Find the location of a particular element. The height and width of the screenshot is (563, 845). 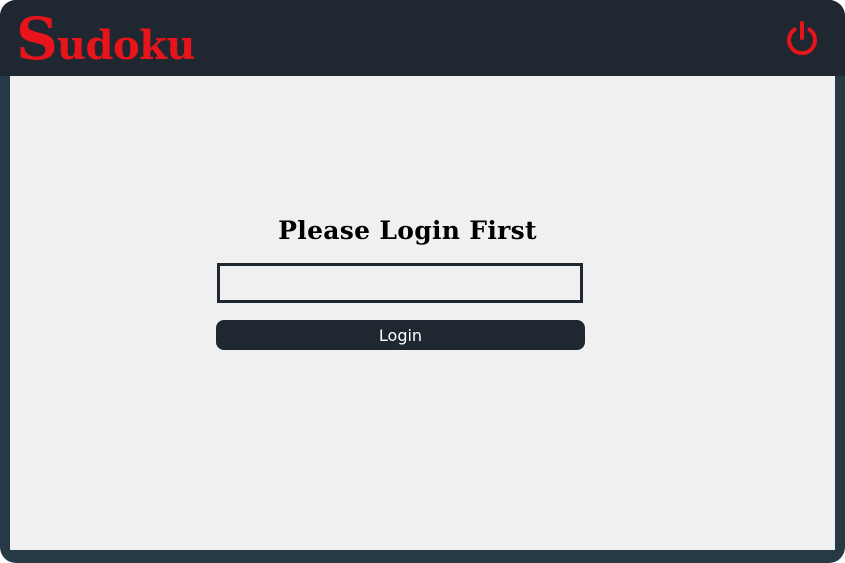

logo-rest: udoku is located at coordinates (126, 45).